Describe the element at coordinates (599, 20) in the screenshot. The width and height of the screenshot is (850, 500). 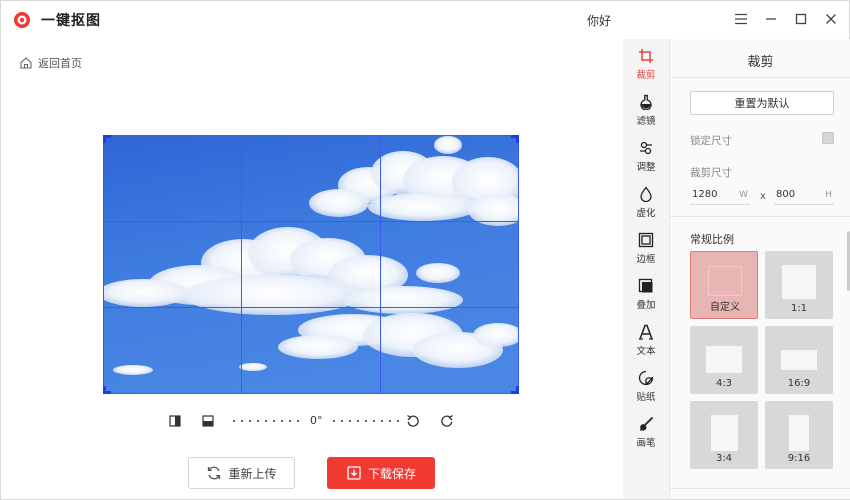
I see `user-greeting: 你好` at that location.